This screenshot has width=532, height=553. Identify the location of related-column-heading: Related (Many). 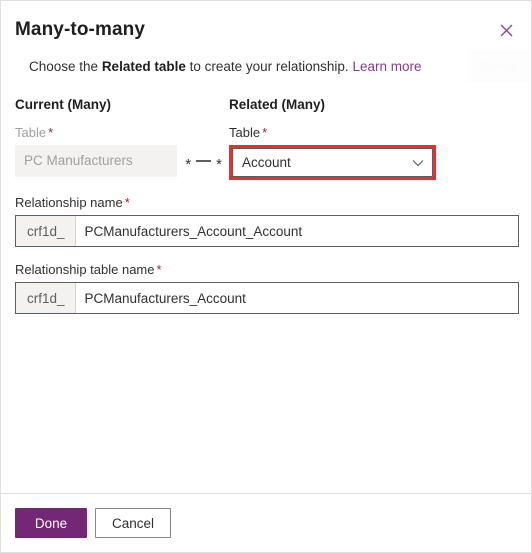
(277, 104).